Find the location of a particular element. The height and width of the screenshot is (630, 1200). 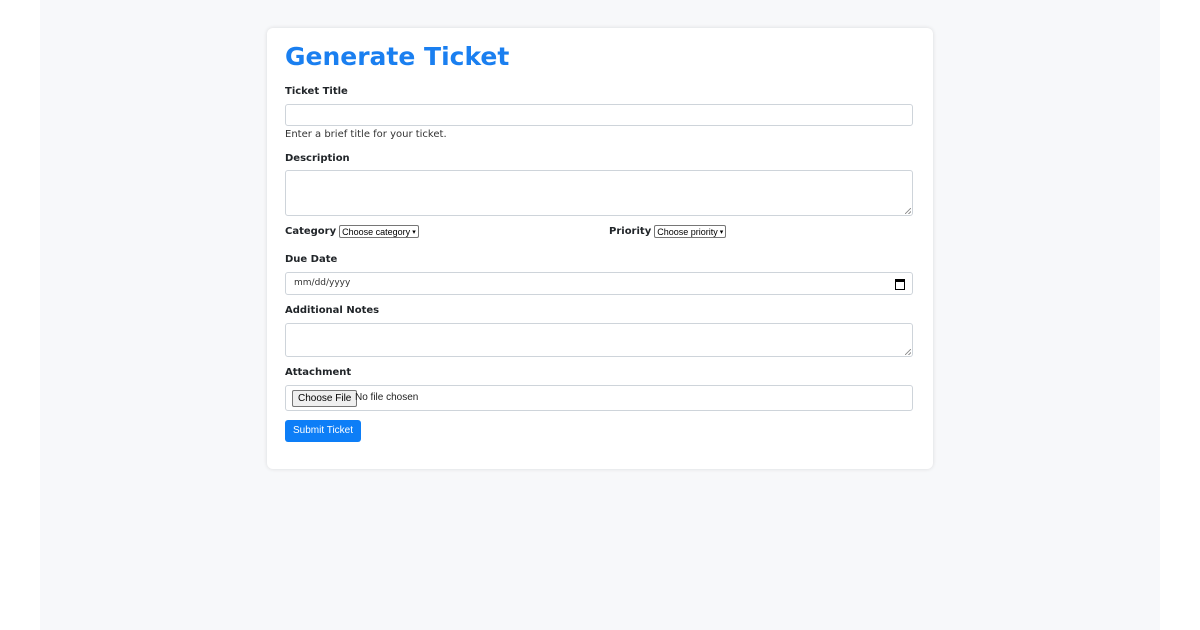

additional-notes-label: Additional Notes is located at coordinates (332, 310).